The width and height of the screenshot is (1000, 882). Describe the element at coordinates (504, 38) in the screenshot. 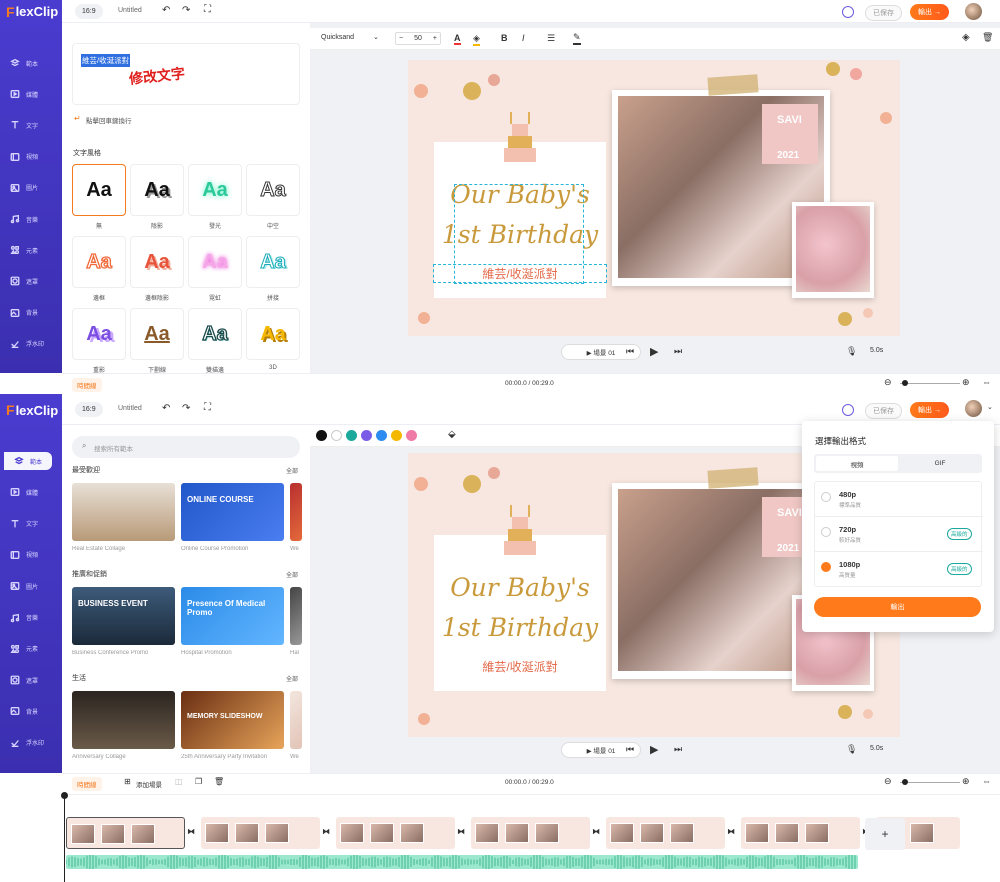

I see `bold-button: B` at that location.